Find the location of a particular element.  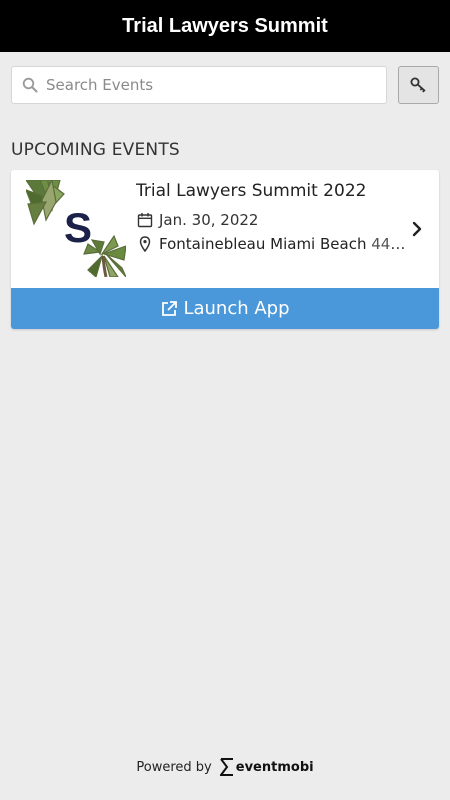

search-input is located at coordinates (196, 85).